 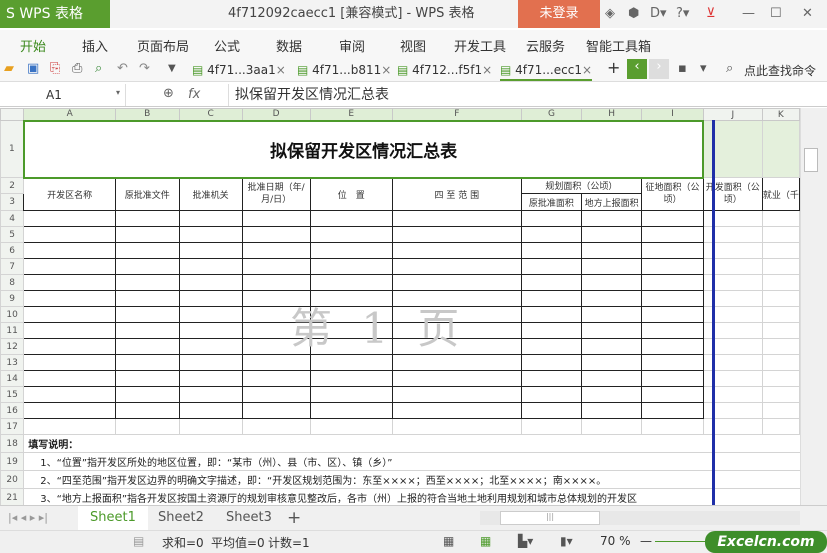 What do you see at coordinates (163, 45) in the screenshot?
I see `menu-2: 页面布局` at bounding box center [163, 45].